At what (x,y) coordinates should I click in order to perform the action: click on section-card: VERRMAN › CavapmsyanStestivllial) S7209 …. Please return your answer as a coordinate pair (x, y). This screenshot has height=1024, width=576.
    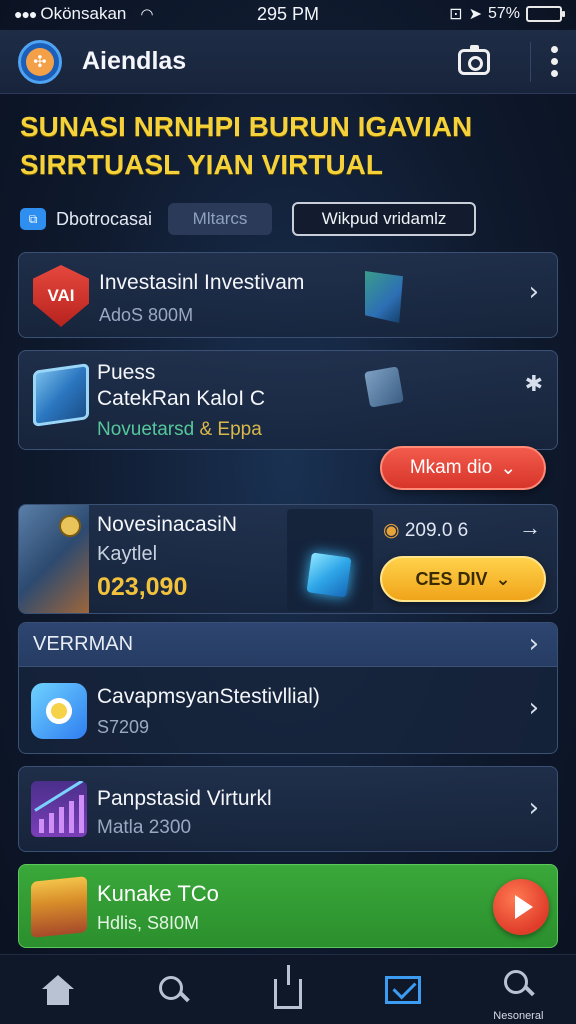
    Looking at the image, I should click on (288, 688).